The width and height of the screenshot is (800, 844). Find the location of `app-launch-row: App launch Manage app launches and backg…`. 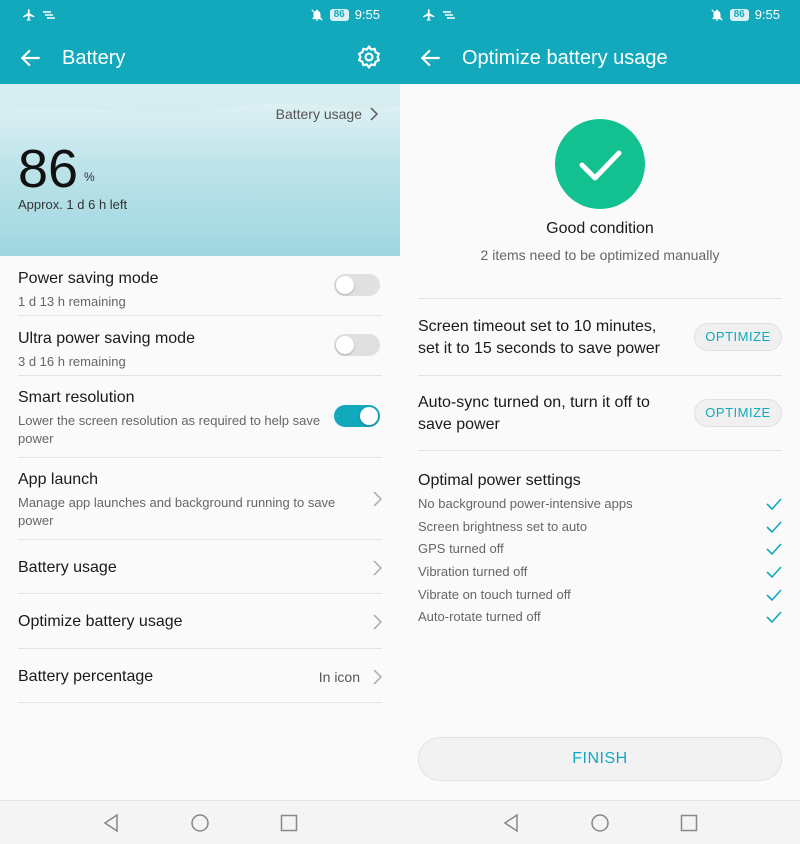

app-launch-row: App launch Manage app launches and backg… is located at coordinates (200, 499).